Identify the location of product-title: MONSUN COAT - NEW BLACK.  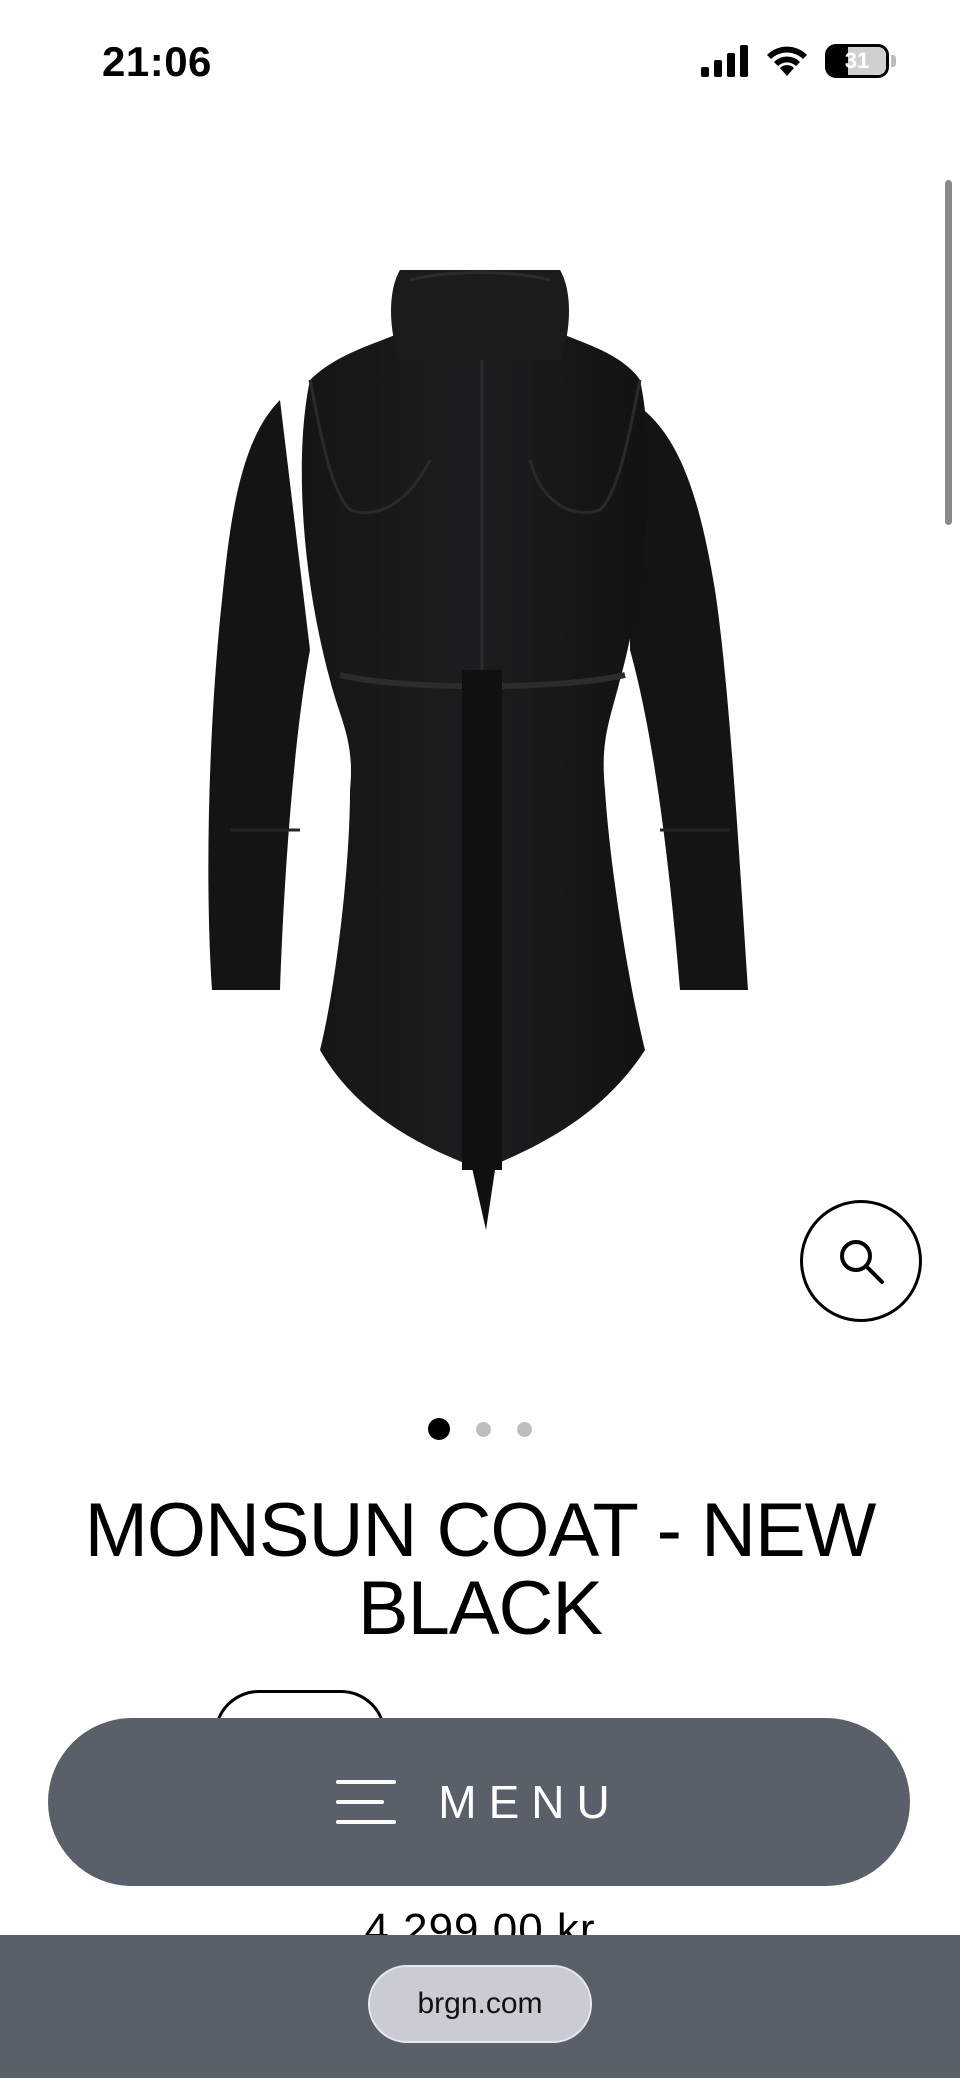
(480, 1569).